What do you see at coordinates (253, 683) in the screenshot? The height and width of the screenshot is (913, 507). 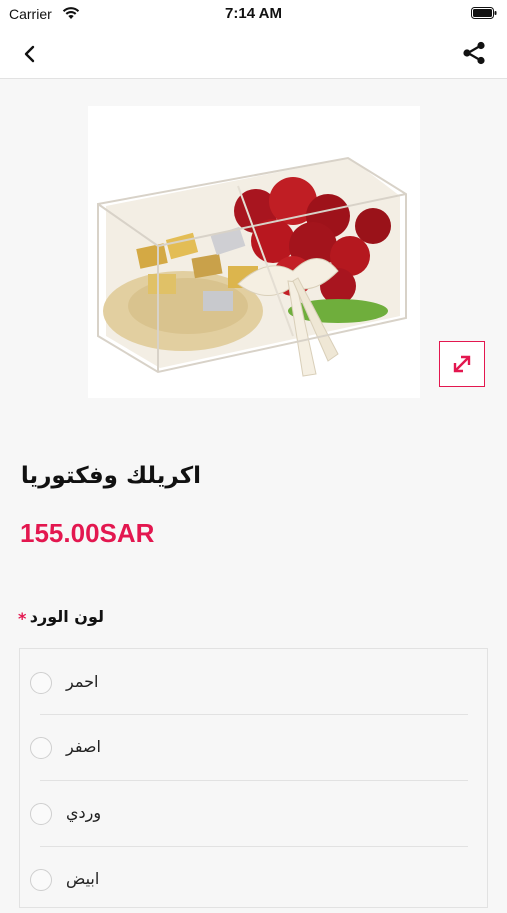 I see `option-red: احمر` at bounding box center [253, 683].